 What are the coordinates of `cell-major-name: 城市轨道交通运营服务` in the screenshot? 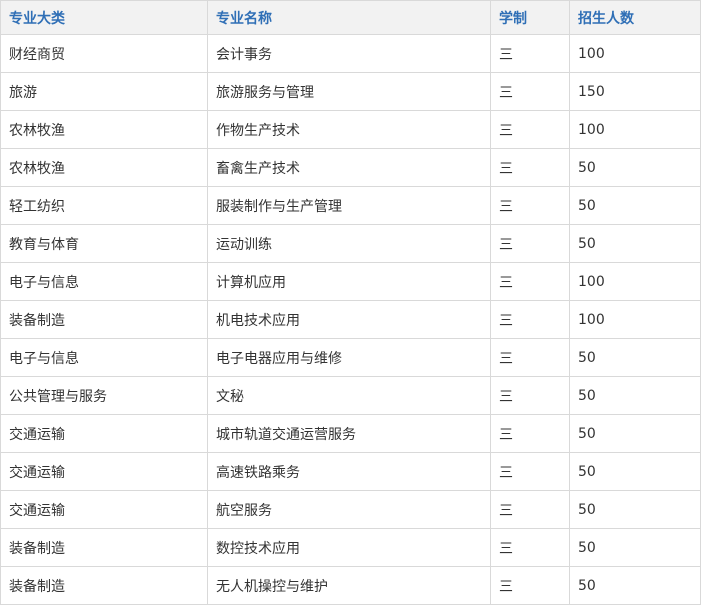 It's located at (349, 433).